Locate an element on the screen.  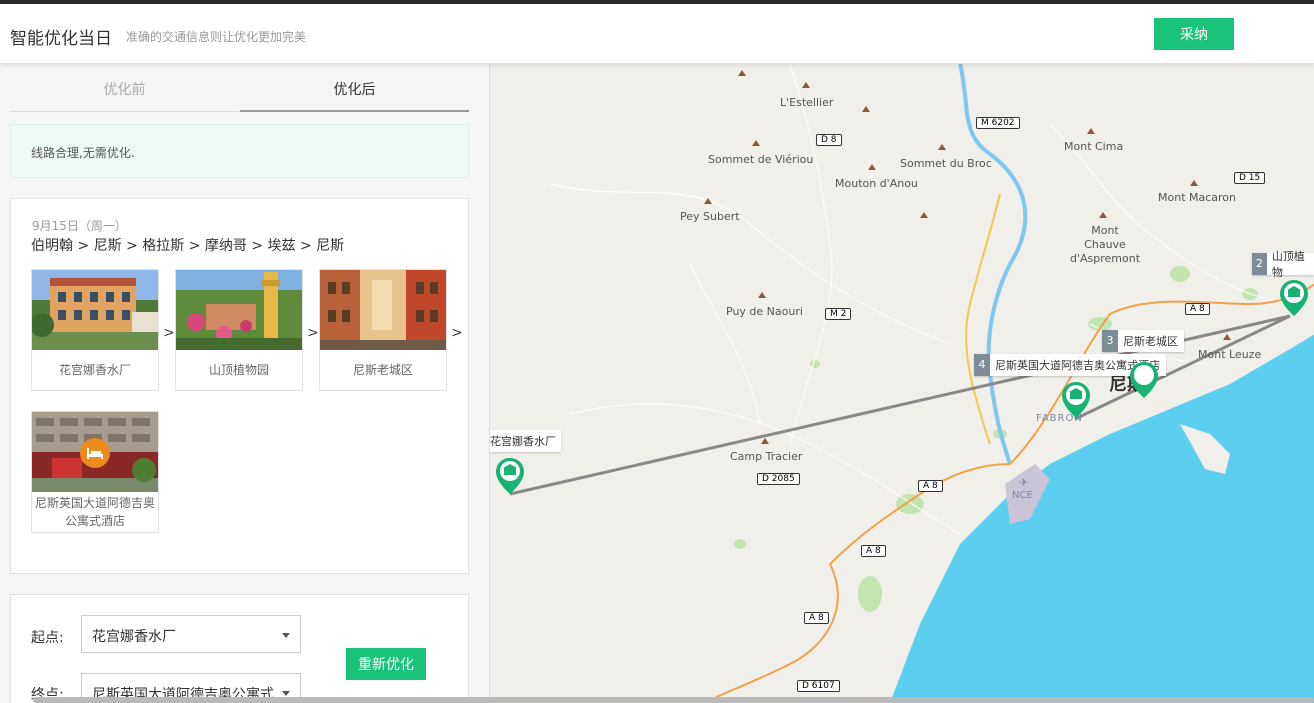
accept-button: 采纳 is located at coordinates (1194, 34).